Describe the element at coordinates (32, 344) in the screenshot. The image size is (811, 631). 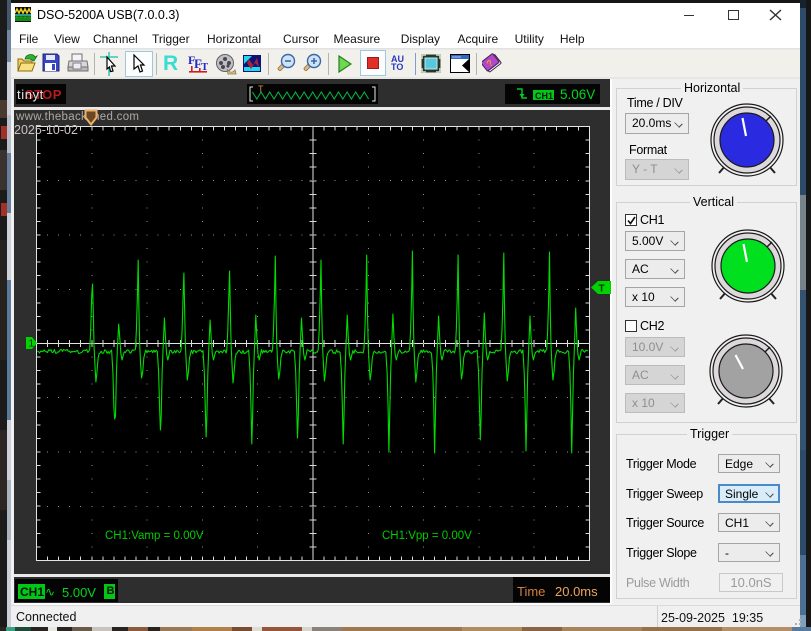
I see `svg-text: 1` at that location.